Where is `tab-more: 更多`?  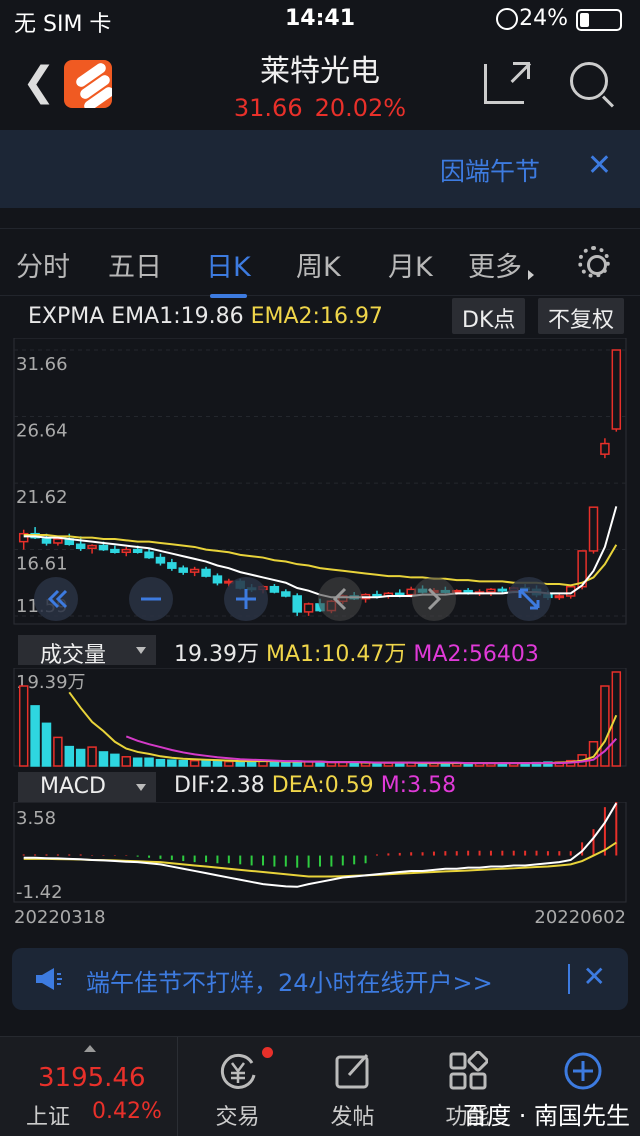 tab-more: 更多 is located at coordinates (495, 264).